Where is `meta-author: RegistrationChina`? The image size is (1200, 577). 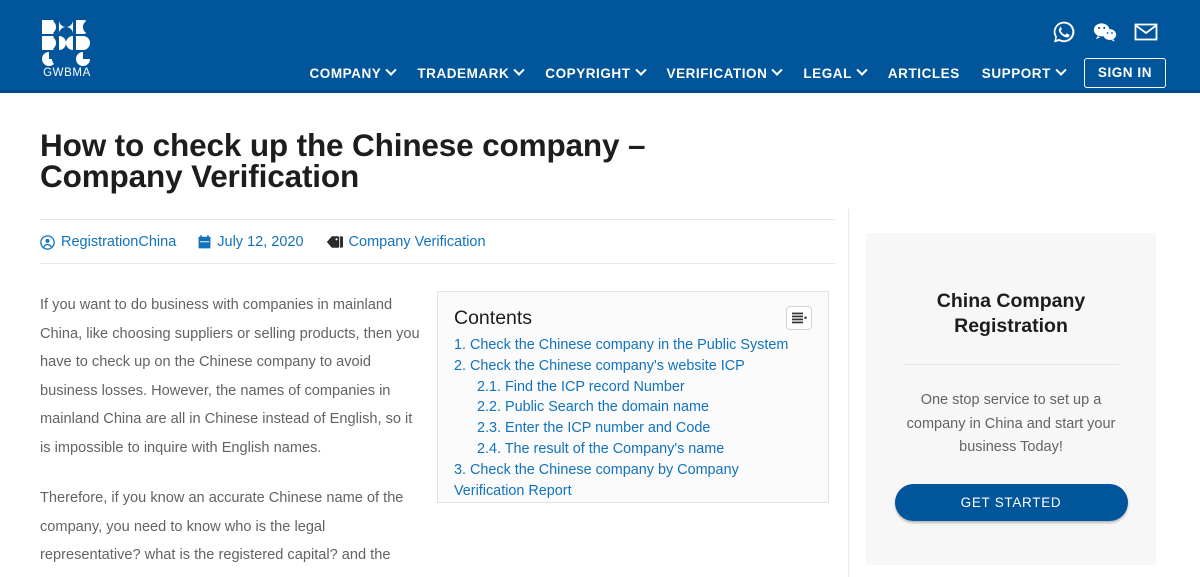
meta-author: RegistrationChina is located at coordinates (108, 242).